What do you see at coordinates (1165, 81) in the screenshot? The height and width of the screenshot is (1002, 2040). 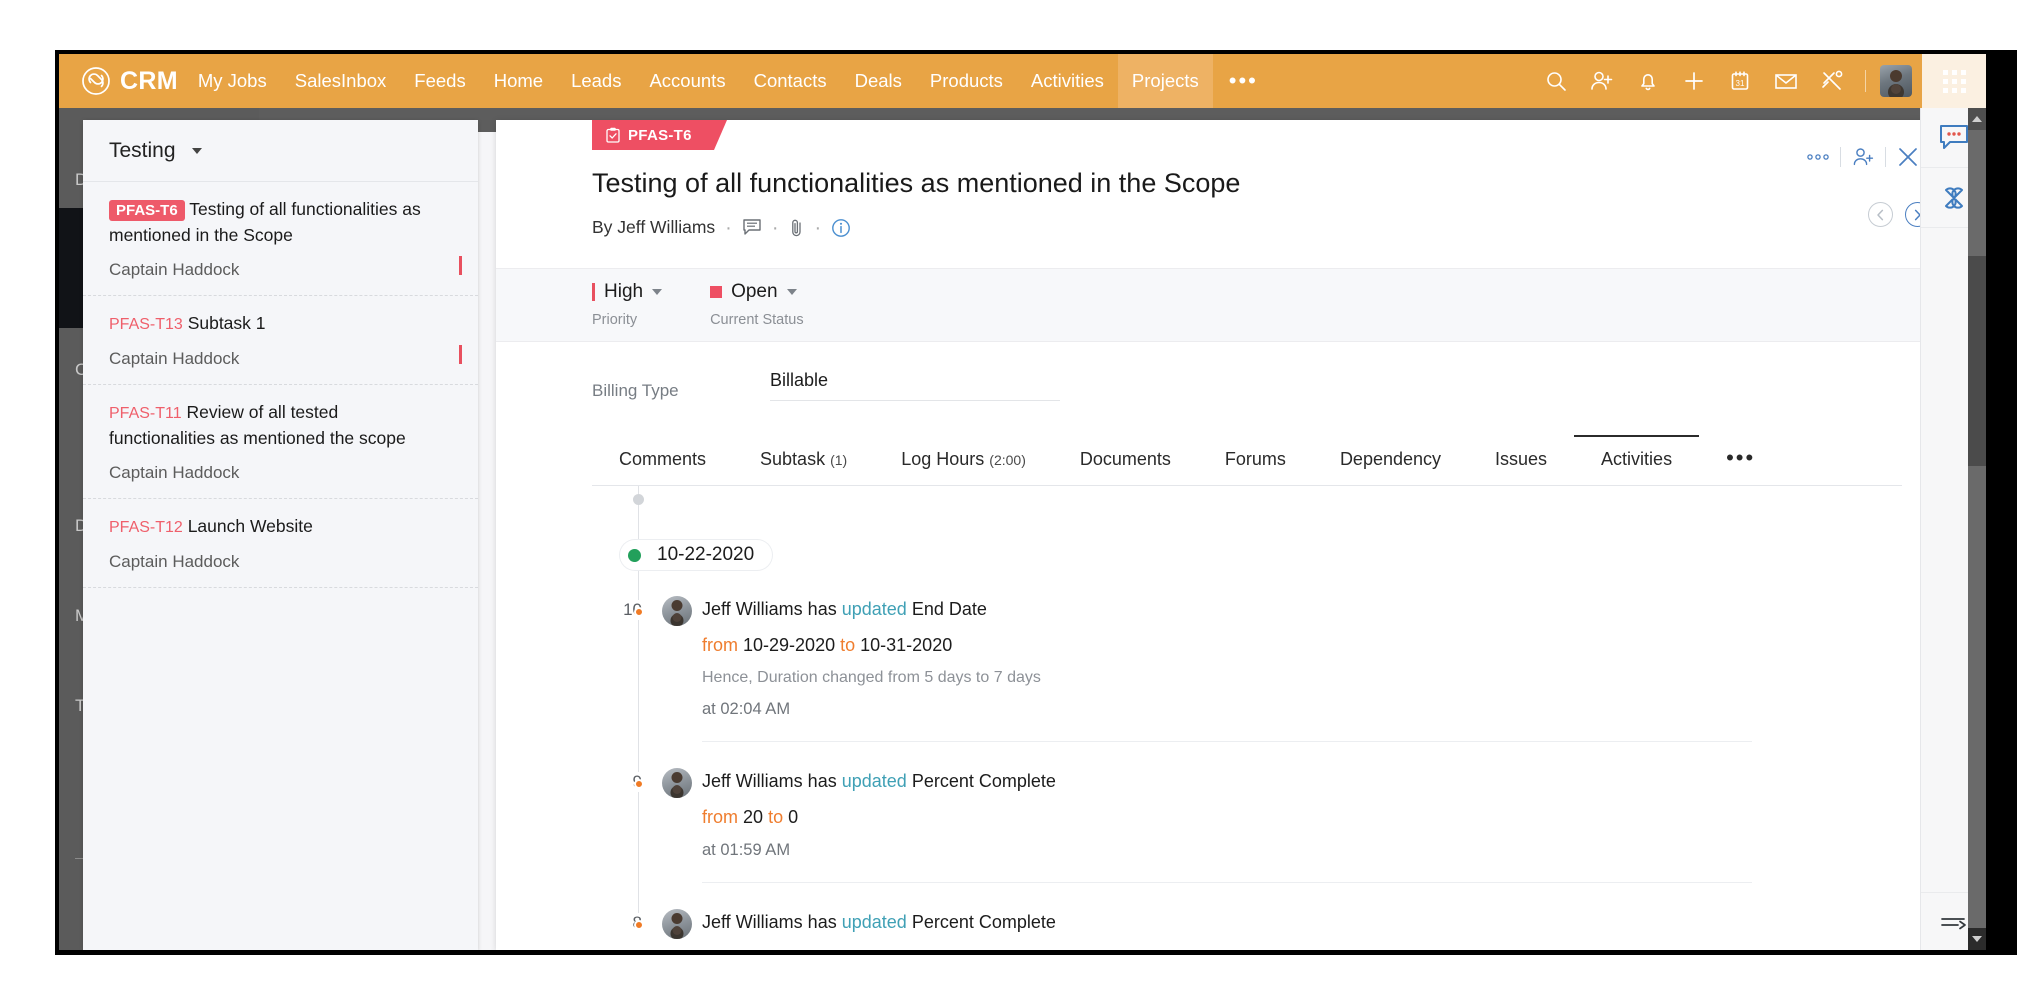 I see `nav-item-projects: Projects` at bounding box center [1165, 81].